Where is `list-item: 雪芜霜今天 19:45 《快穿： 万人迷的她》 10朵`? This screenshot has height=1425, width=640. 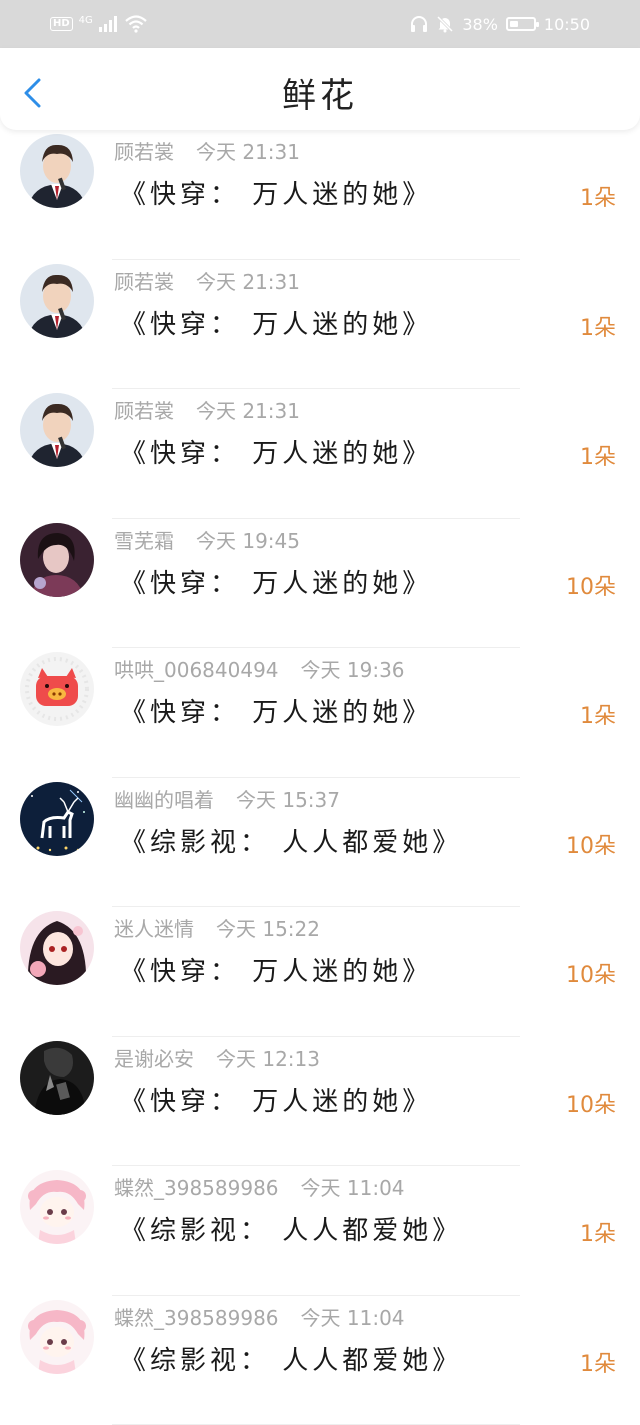 list-item: 雪芜霜今天 19:45 《快穿： 万人迷的她》 10朵 is located at coordinates (320, 584).